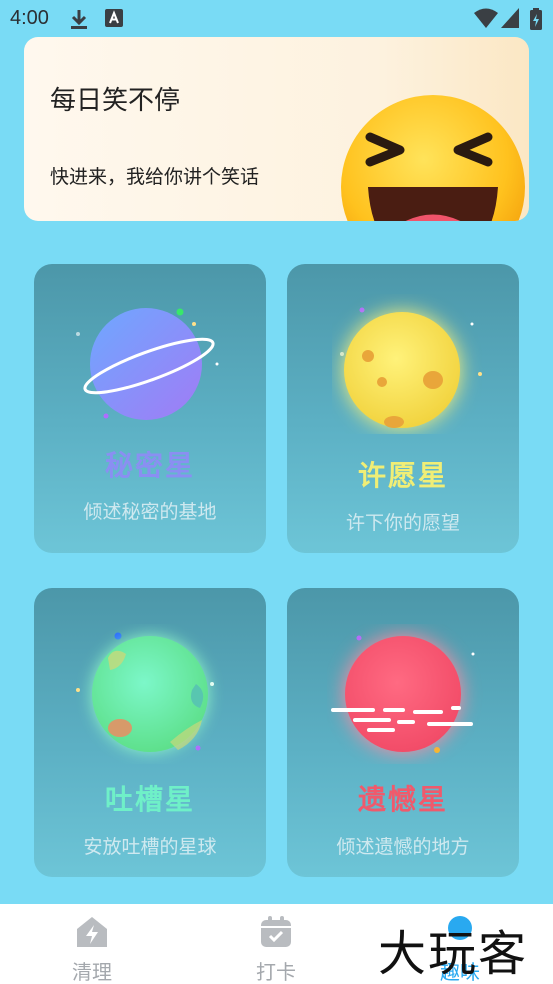 This screenshot has height=984, width=553. I want to click on banner-title: 每日笑不停, so click(115, 101).